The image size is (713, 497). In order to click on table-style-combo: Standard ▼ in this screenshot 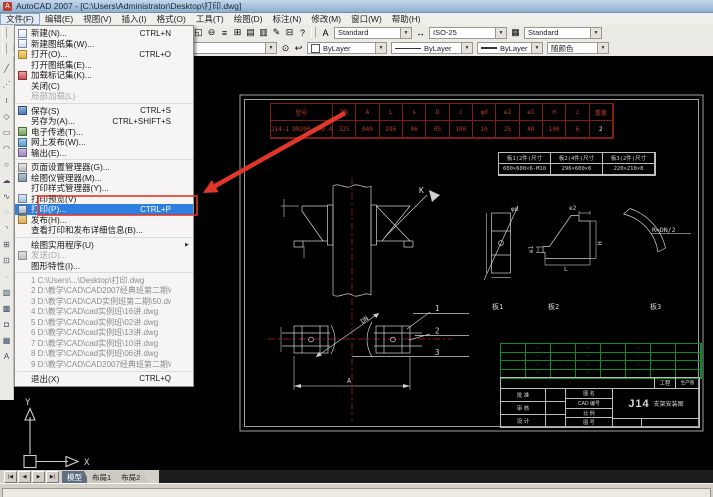, I will do `click(563, 32)`.